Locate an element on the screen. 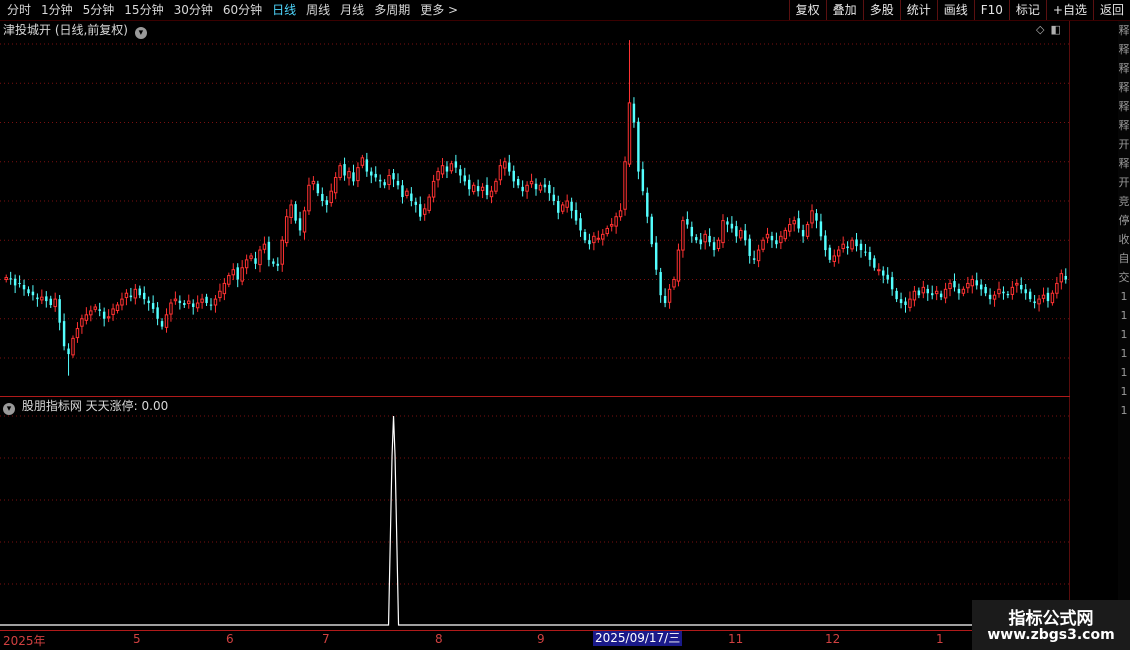 Image resolution: width=1130 pixels, height=650 pixels. toolbar-button-0: 复权 is located at coordinates (807, 10).